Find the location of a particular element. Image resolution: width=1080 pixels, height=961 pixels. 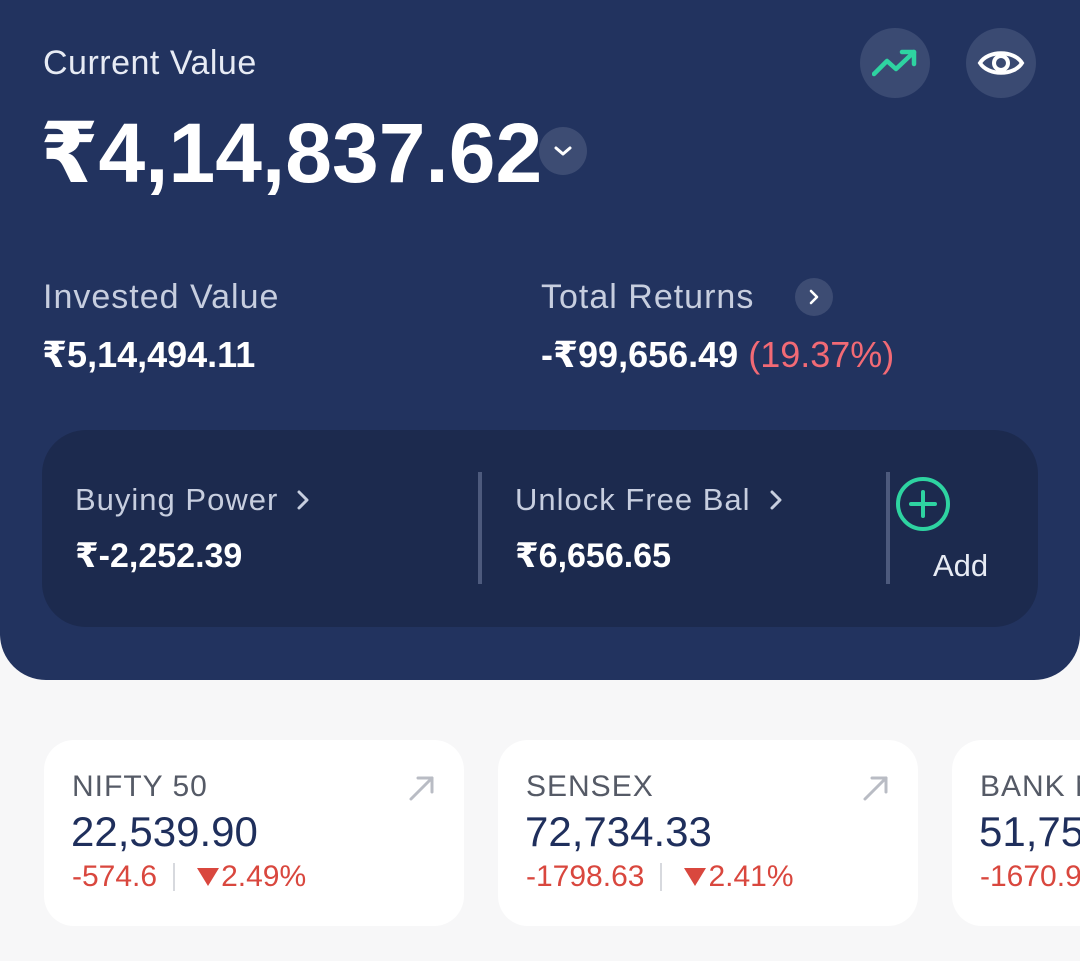

buying-power-value: ₹-2,252.39 is located at coordinates (159, 556).